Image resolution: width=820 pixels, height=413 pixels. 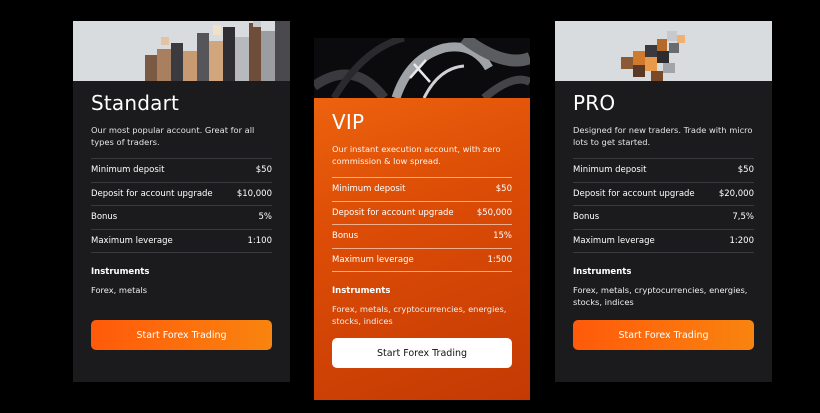 What do you see at coordinates (182, 240) in the screenshot?
I see `table-row: Maximum leverage 1:100` at bounding box center [182, 240].